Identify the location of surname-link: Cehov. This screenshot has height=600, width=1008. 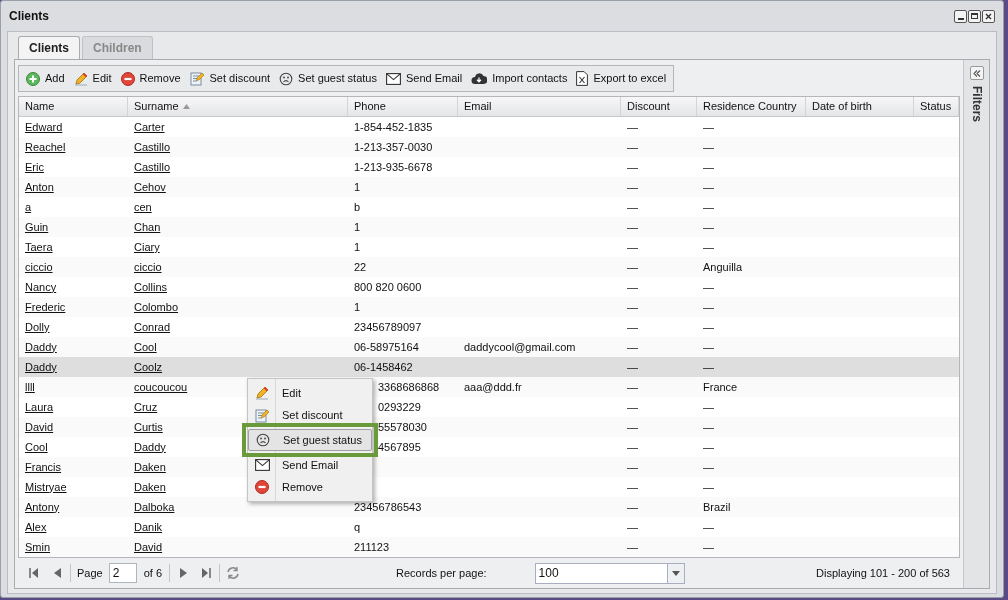
(150, 186).